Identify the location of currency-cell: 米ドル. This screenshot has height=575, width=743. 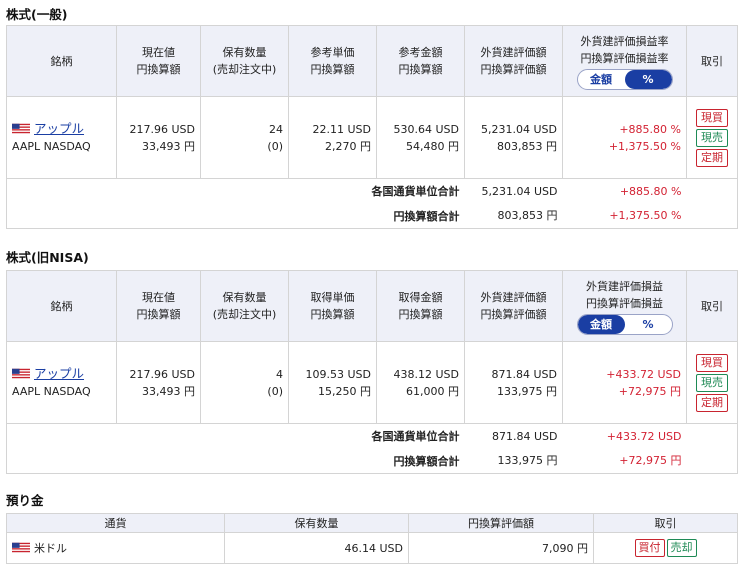
(115, 548).